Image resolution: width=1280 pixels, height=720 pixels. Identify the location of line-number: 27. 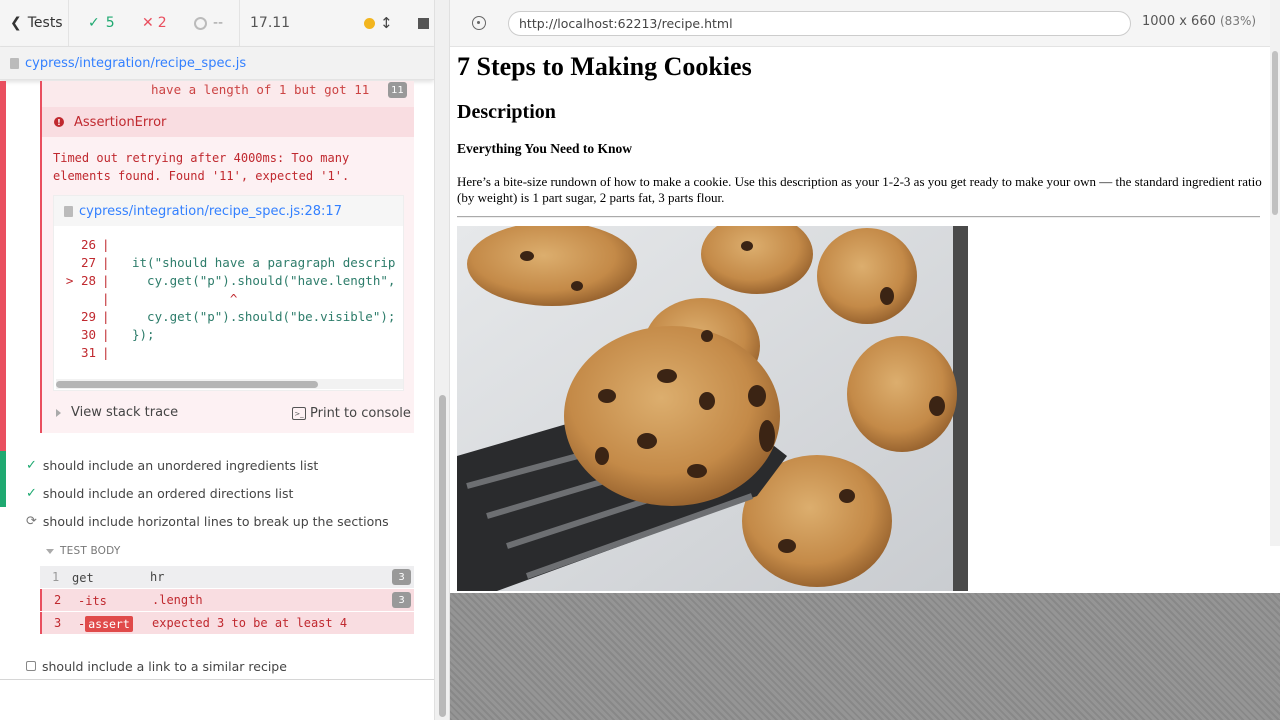
(88, 262).